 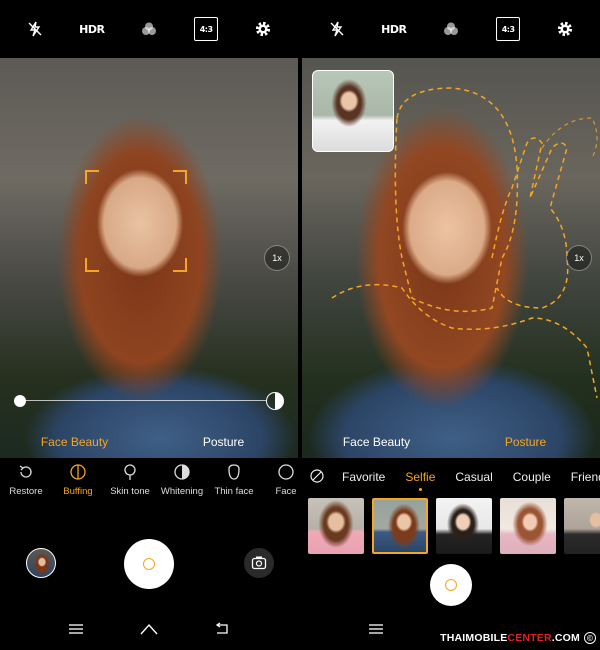 I want to click on pose-thumbnail-selected, so click(x=400, y=526).